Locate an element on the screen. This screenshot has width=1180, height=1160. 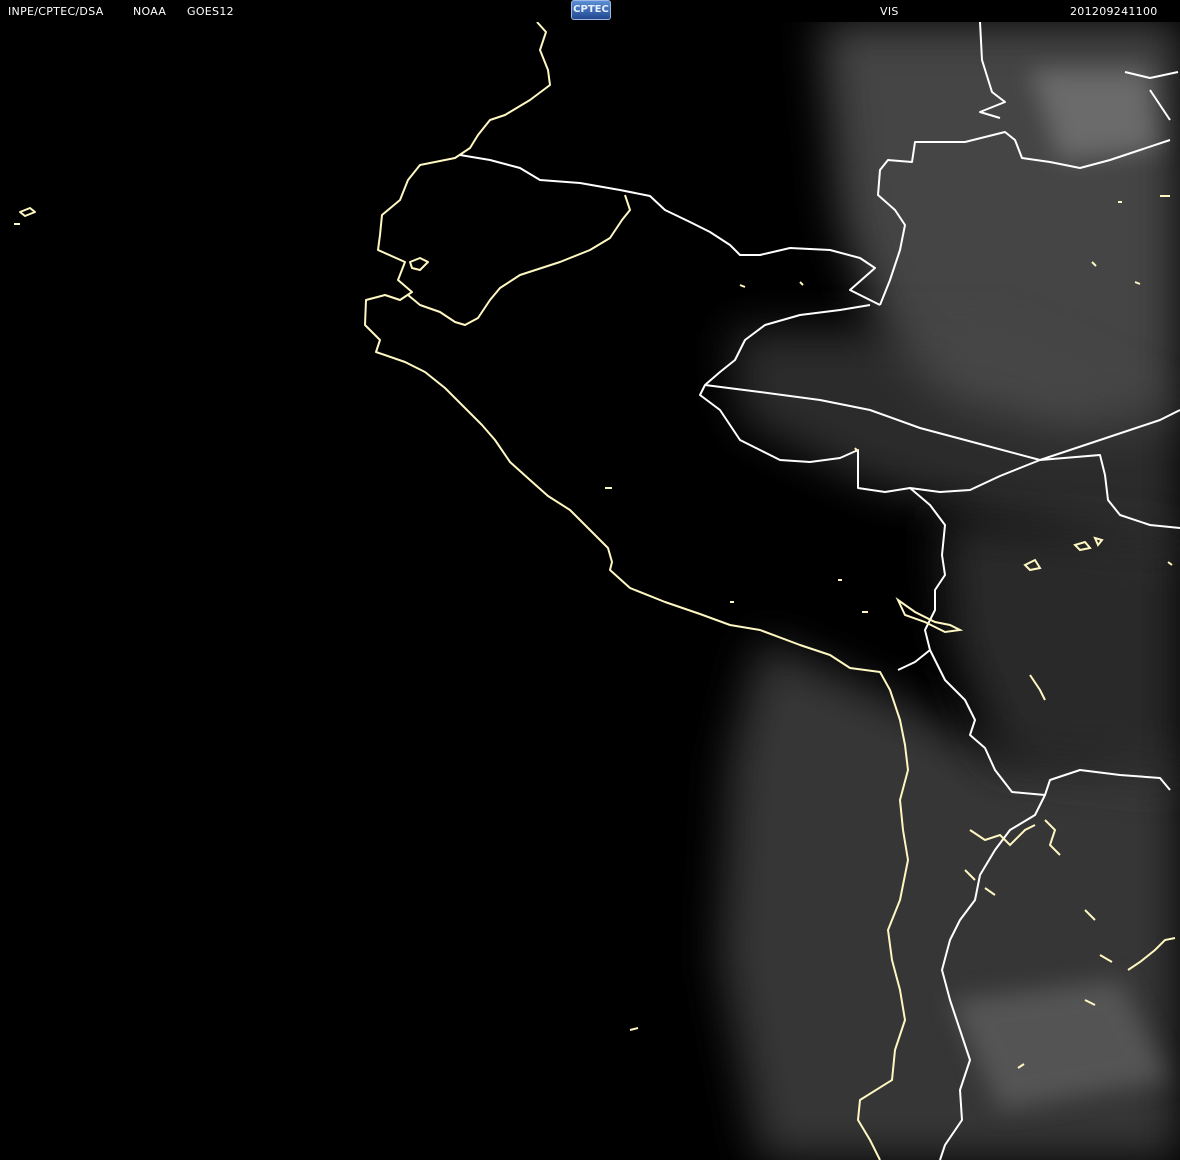
cptec-logo: CPTEC is located at coordinates (591, 10).